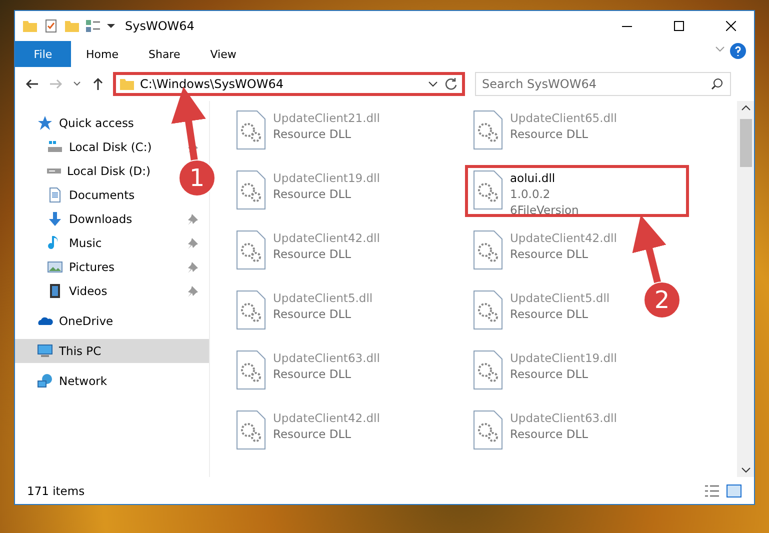 The image size is (769, 533). Describe the element at coordinates (451, 84) in the screenshot. I see `refresh-icon` at that location.